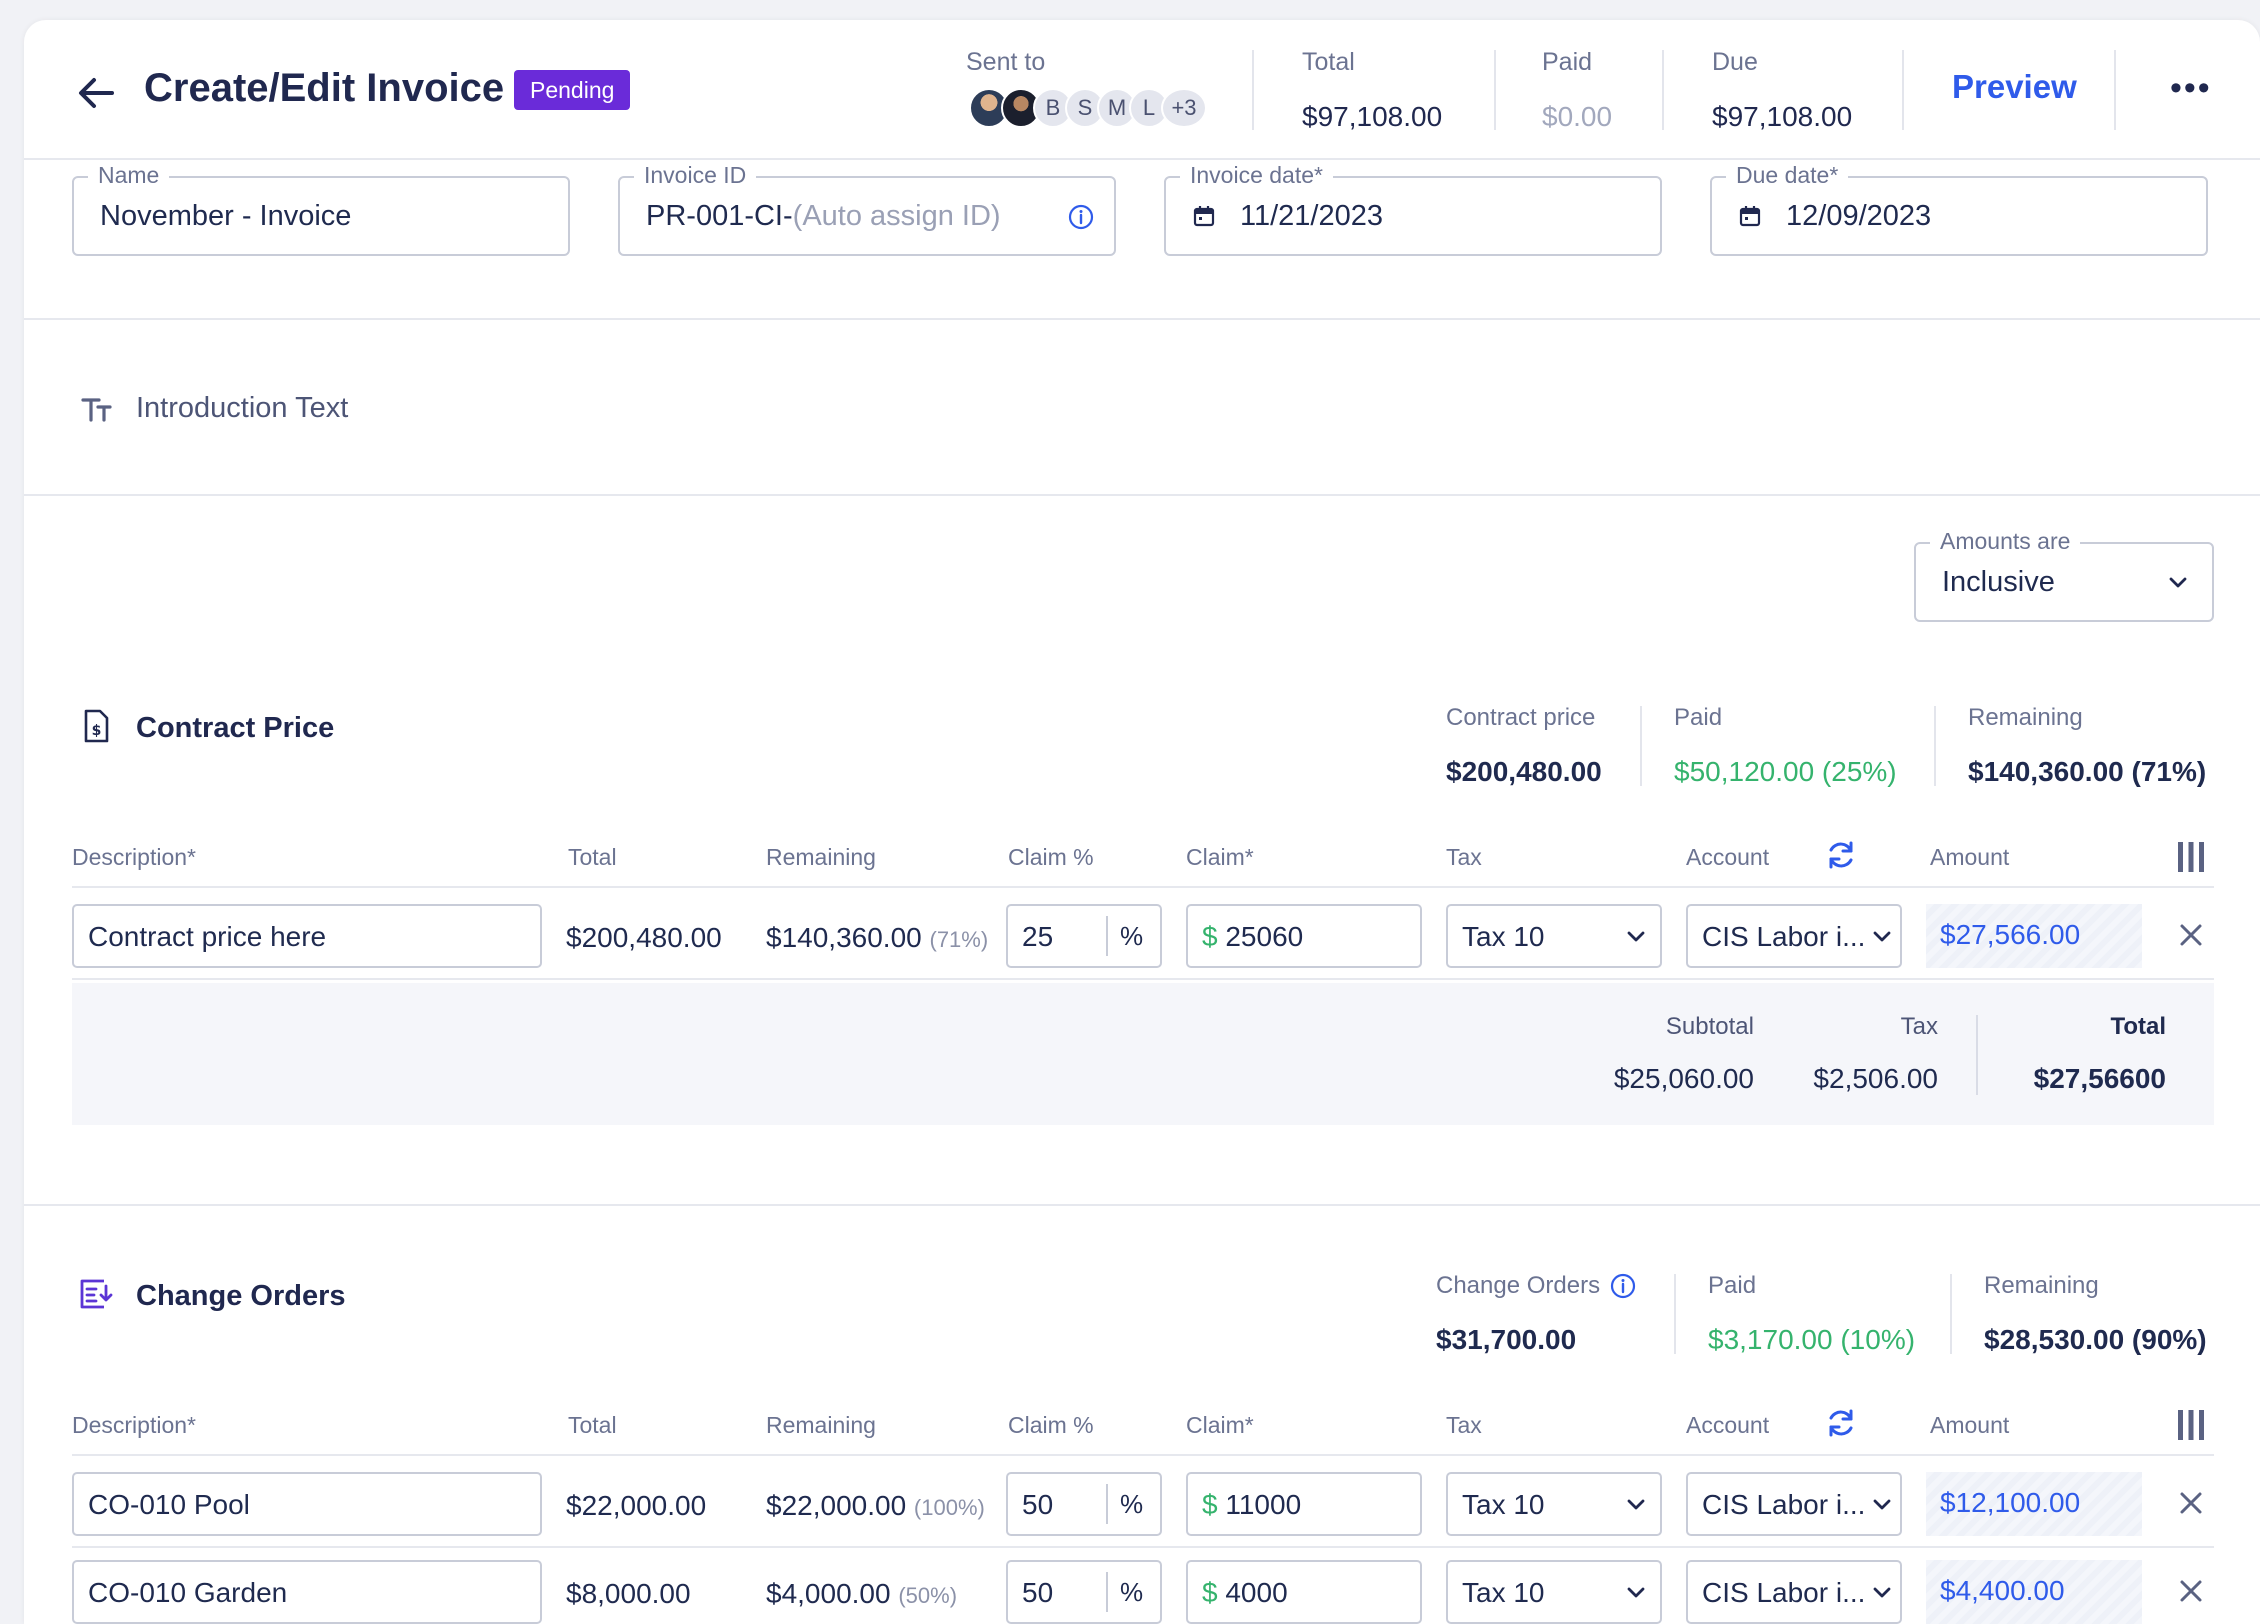 The width and height of the screenshot is (2260, 1624). I want to click on amounts-value: Inclusive, so click(1998, 582).